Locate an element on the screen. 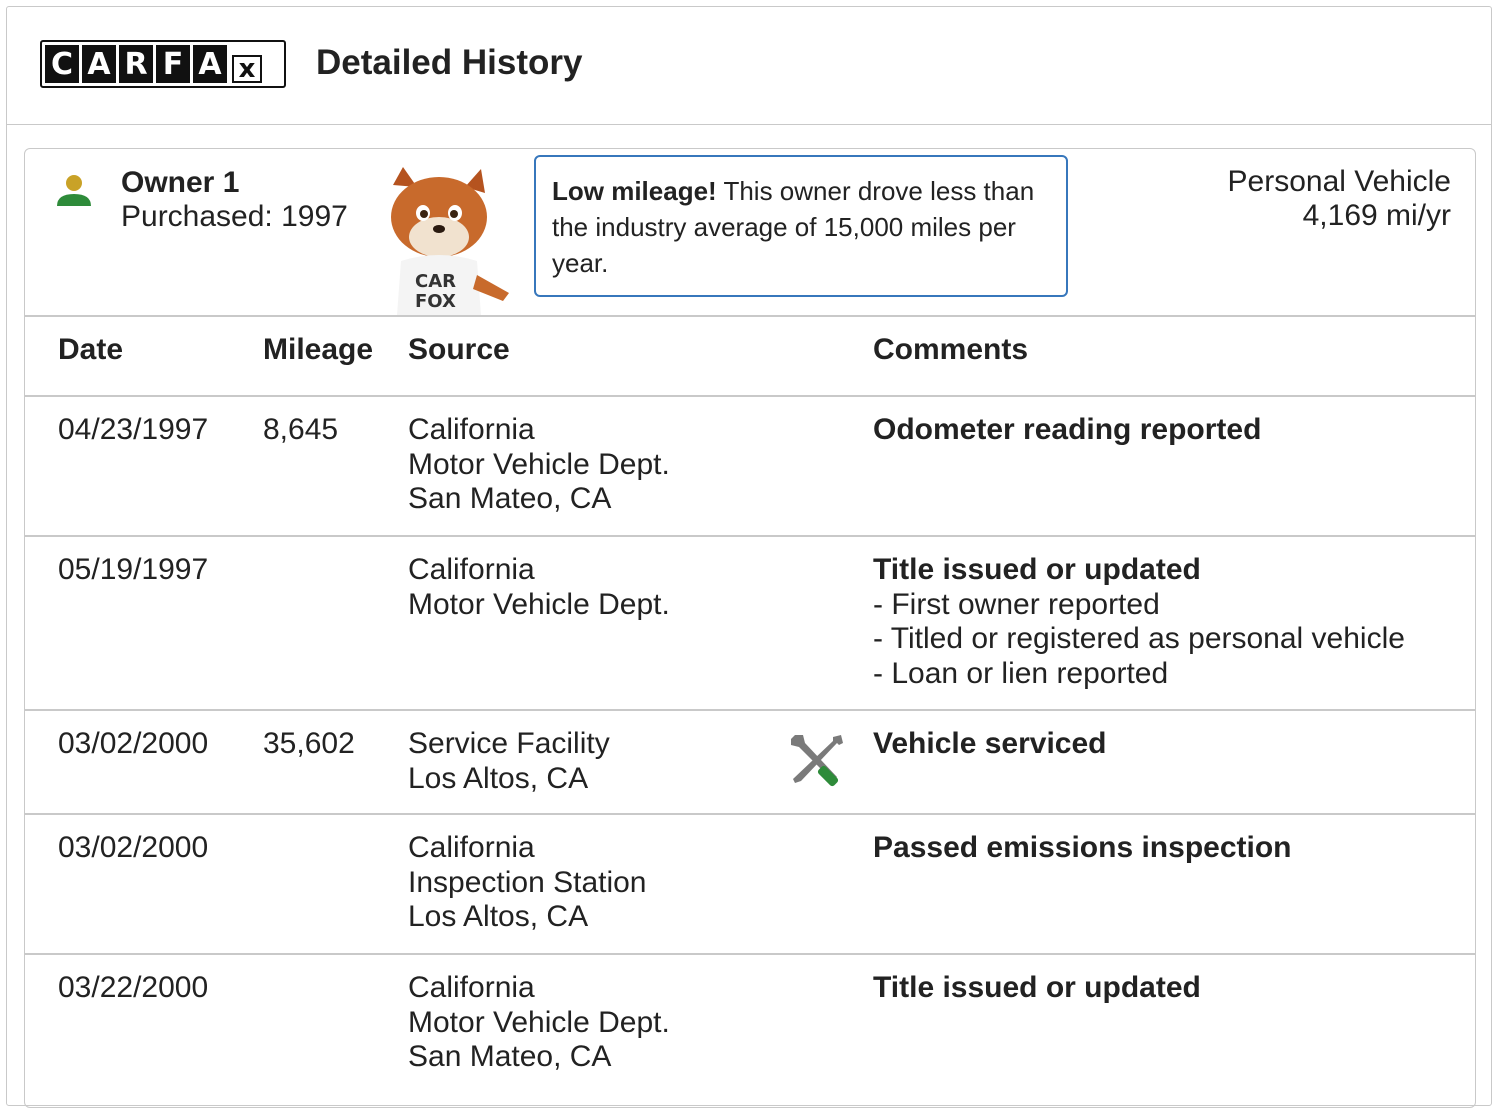 This screenshot has height=1108, width=1496. comment-title: Odometer reading reported is located at coordinates (1067, 429).